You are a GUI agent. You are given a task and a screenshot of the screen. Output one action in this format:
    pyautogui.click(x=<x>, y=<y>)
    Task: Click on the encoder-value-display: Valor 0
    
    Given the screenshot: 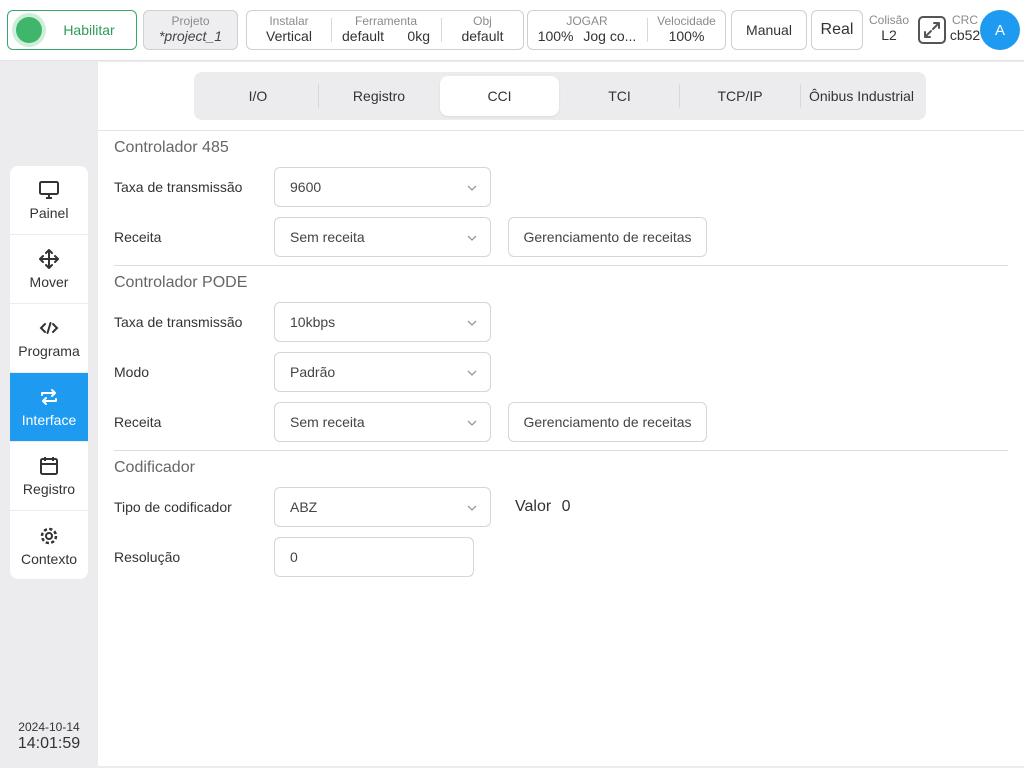 What is the action you would take?
    pyautogui.click(x=543, y=507)
    